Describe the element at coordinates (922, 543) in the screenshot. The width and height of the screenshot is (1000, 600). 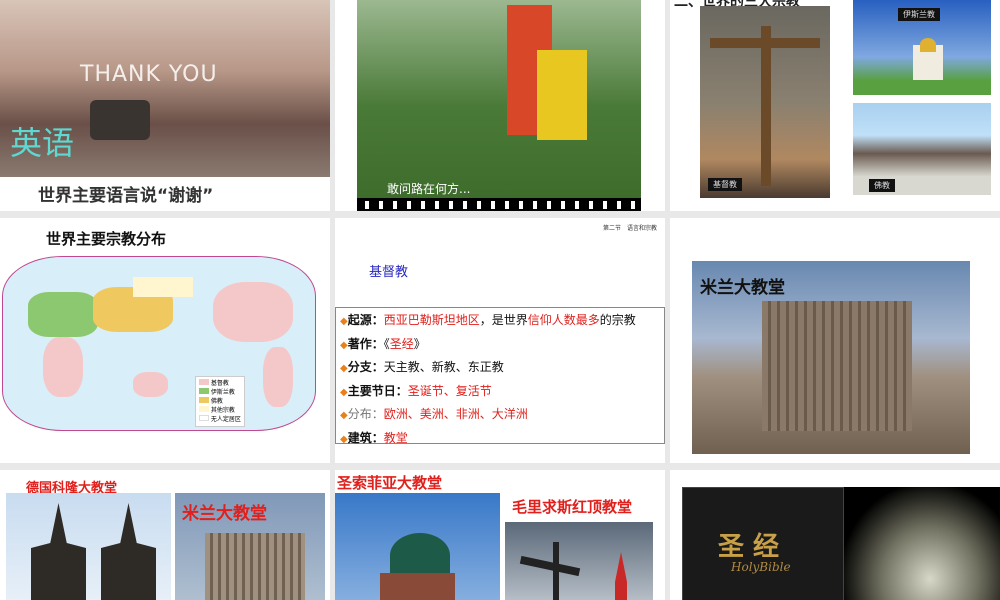
I see `light-image` at that location.